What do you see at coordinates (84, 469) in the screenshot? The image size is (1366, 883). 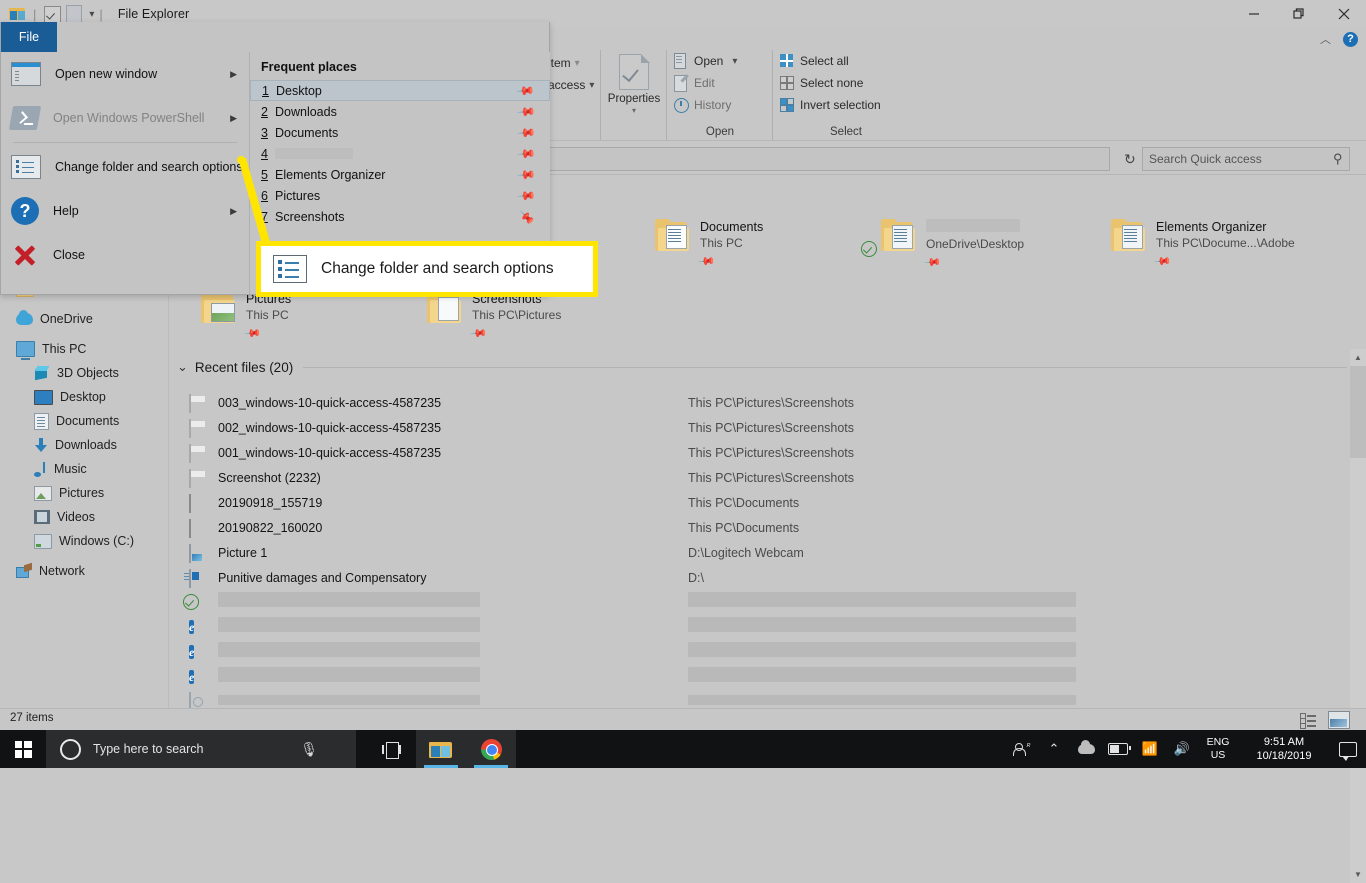 I see `nav-item-music: Music` at bounding box center [84, 469].